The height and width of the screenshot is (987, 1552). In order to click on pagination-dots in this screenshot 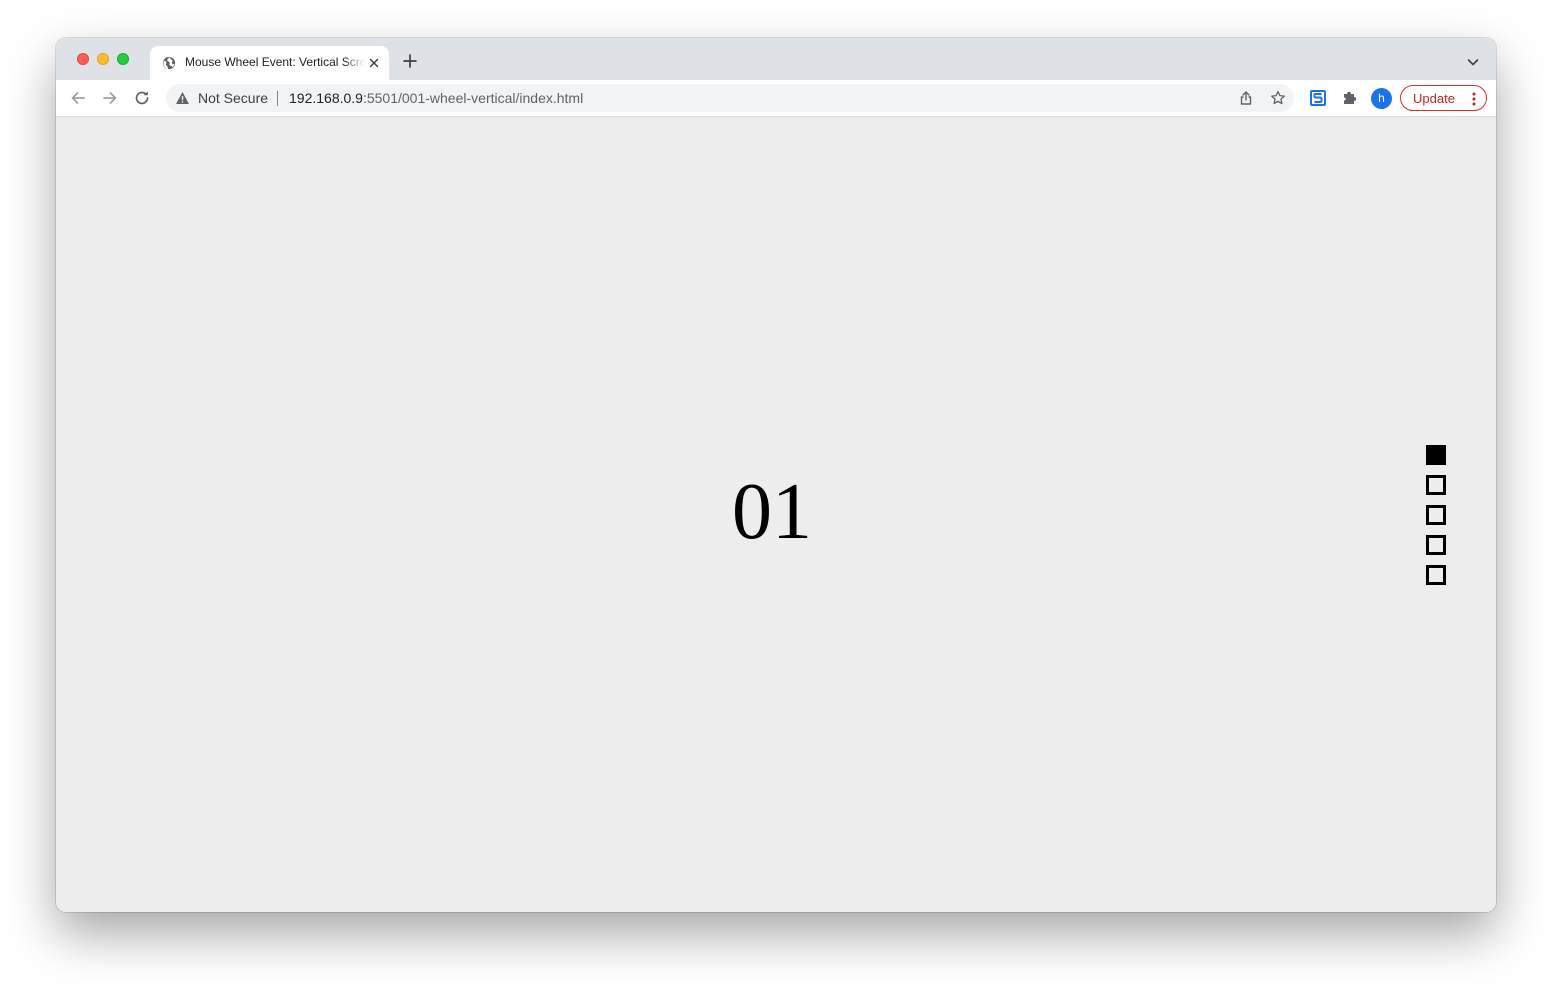, I will do `click(1436, 520)`.